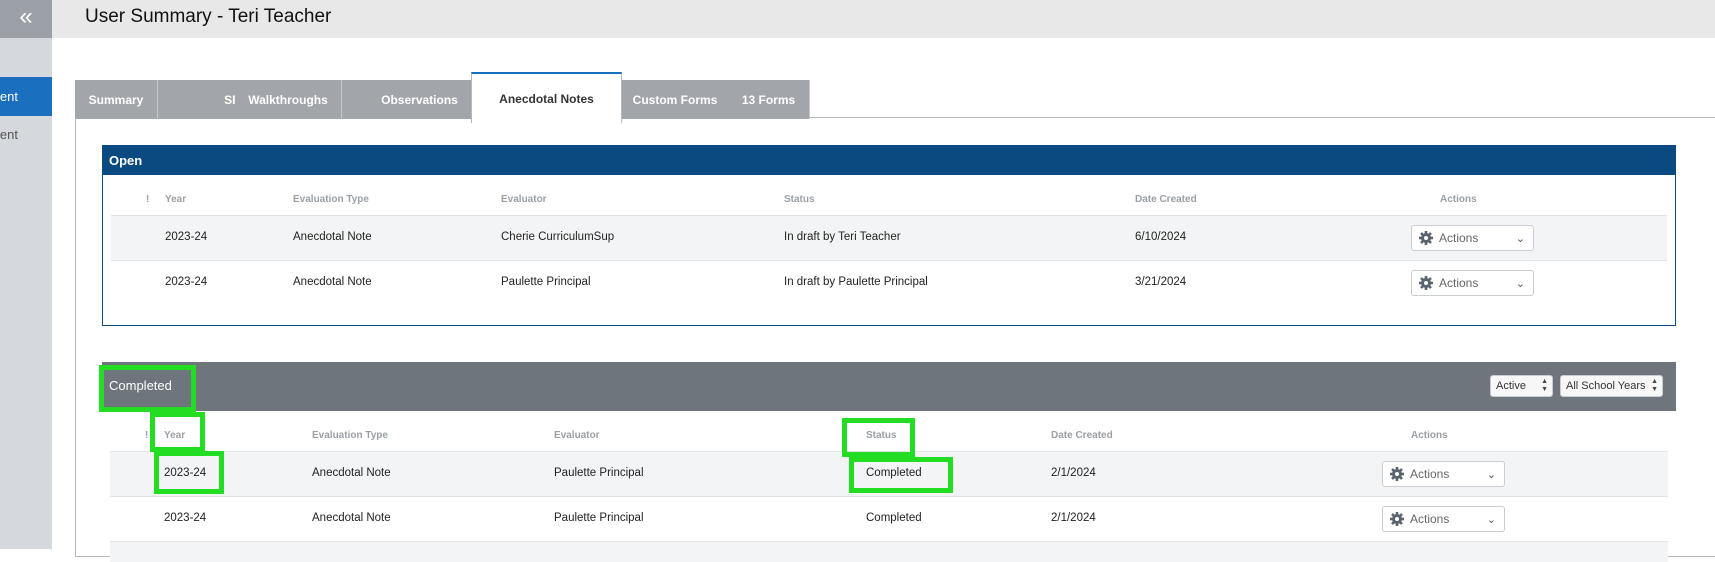 Image resolution: width=1715 pixels, height=562 pixels. Describe the element at coordinates (1161, 237) in the screenshot. I see `cell-date-created: 6/10/2024` at that location.